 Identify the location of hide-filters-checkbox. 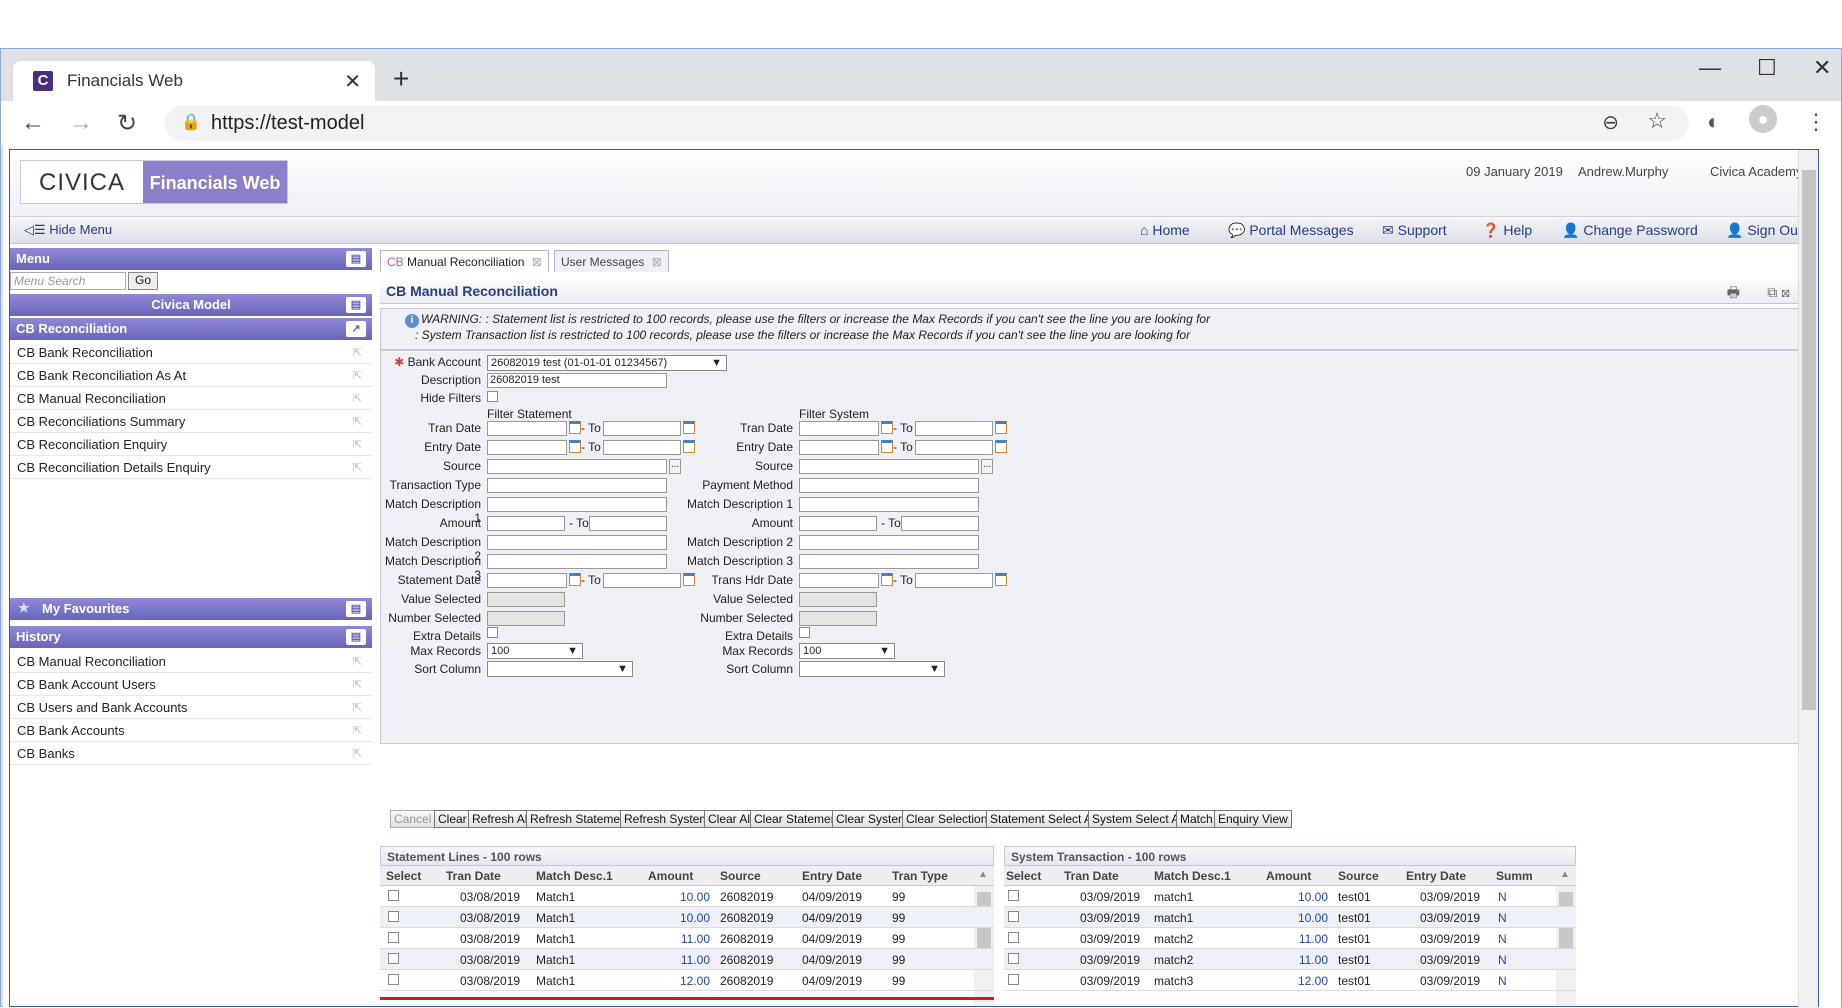
(492, 396).